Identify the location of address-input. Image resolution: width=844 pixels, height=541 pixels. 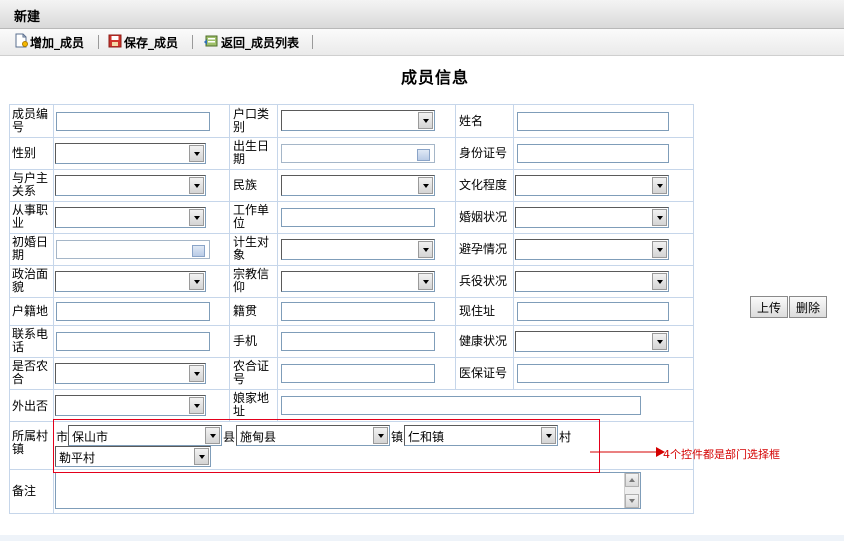
(593, 311).